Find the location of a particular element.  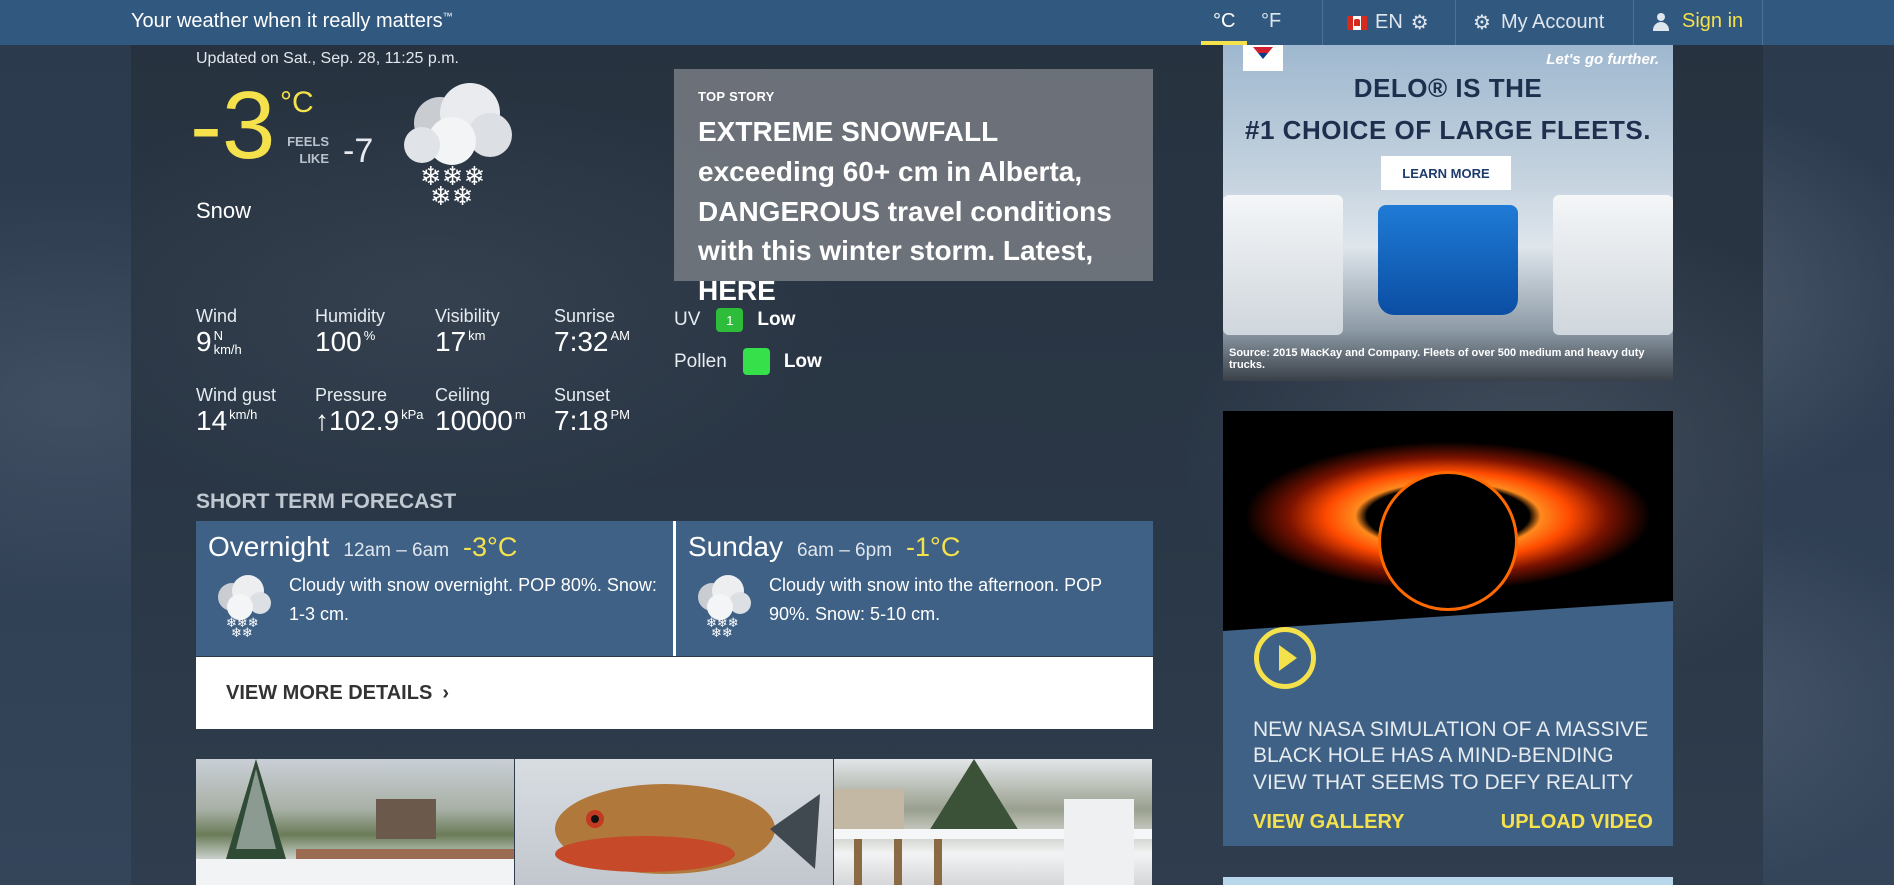

wind-metric: Wind 9 Nkm/h is located at coordinates (219, 332).